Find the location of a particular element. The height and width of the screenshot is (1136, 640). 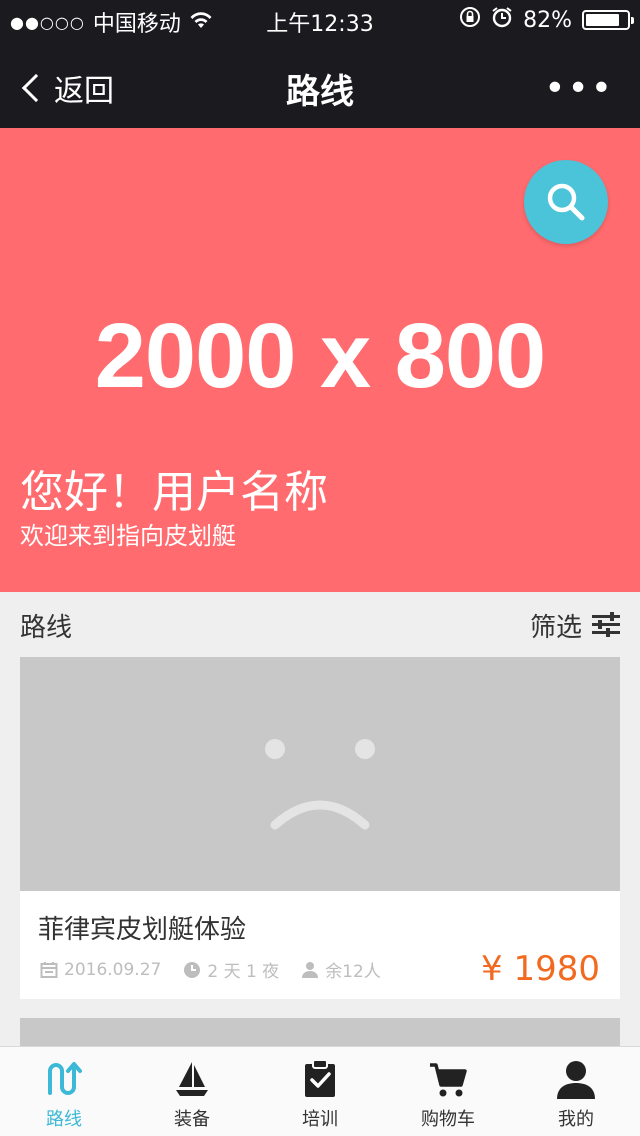

banner-placeholder-size: 2000 x 800 is located at coordinates (320, 356).